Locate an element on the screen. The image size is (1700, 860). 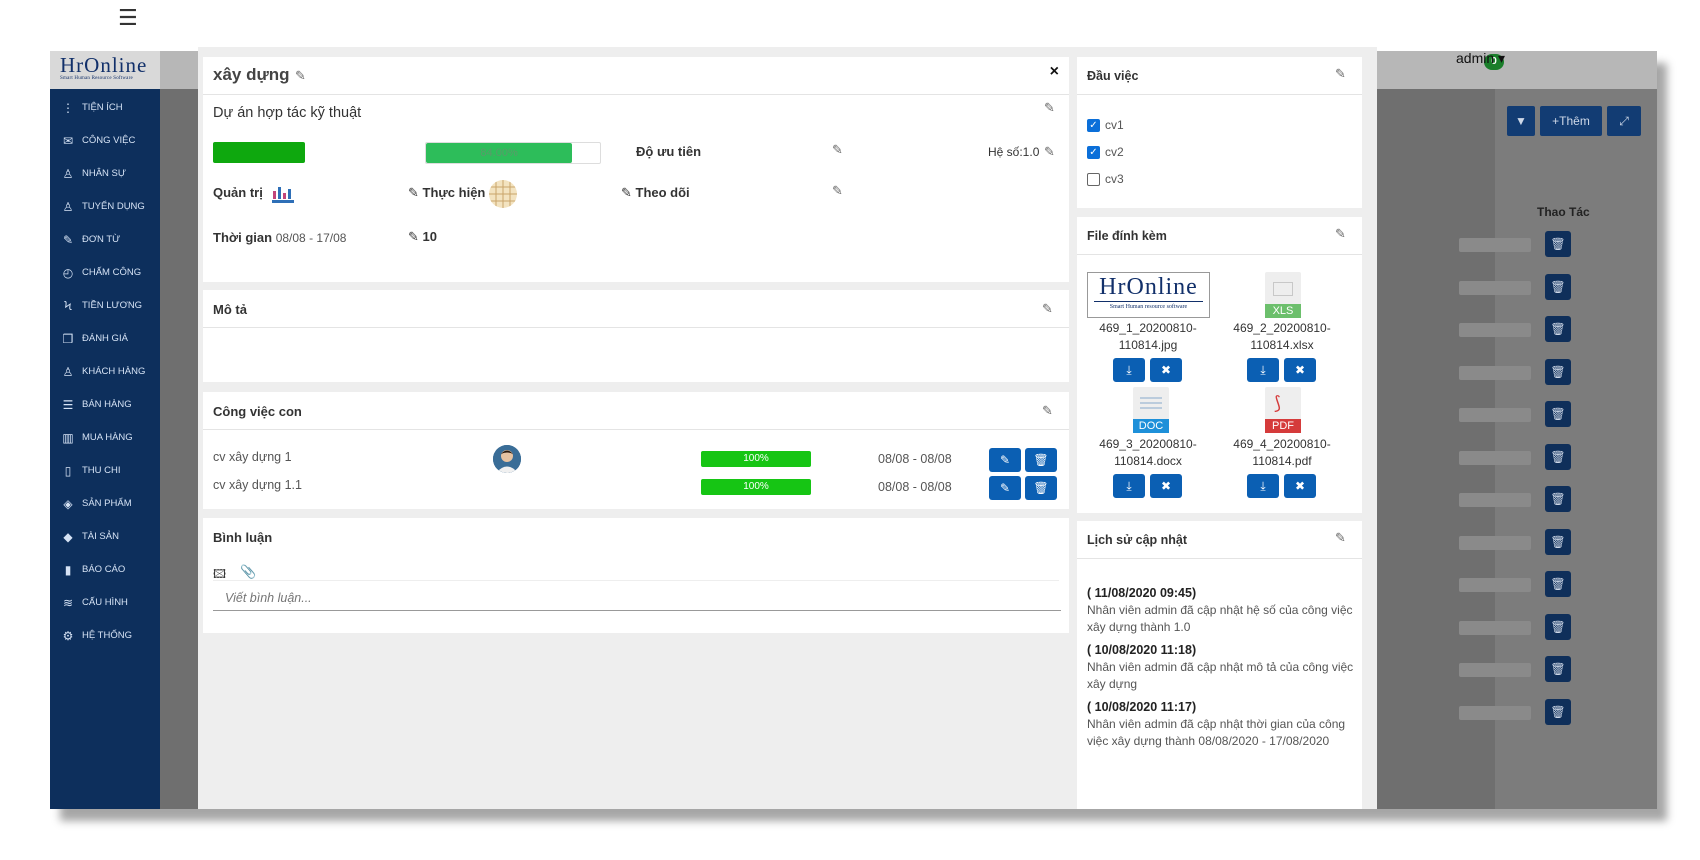
close-icon: × is located at coordinates (1054, 72).